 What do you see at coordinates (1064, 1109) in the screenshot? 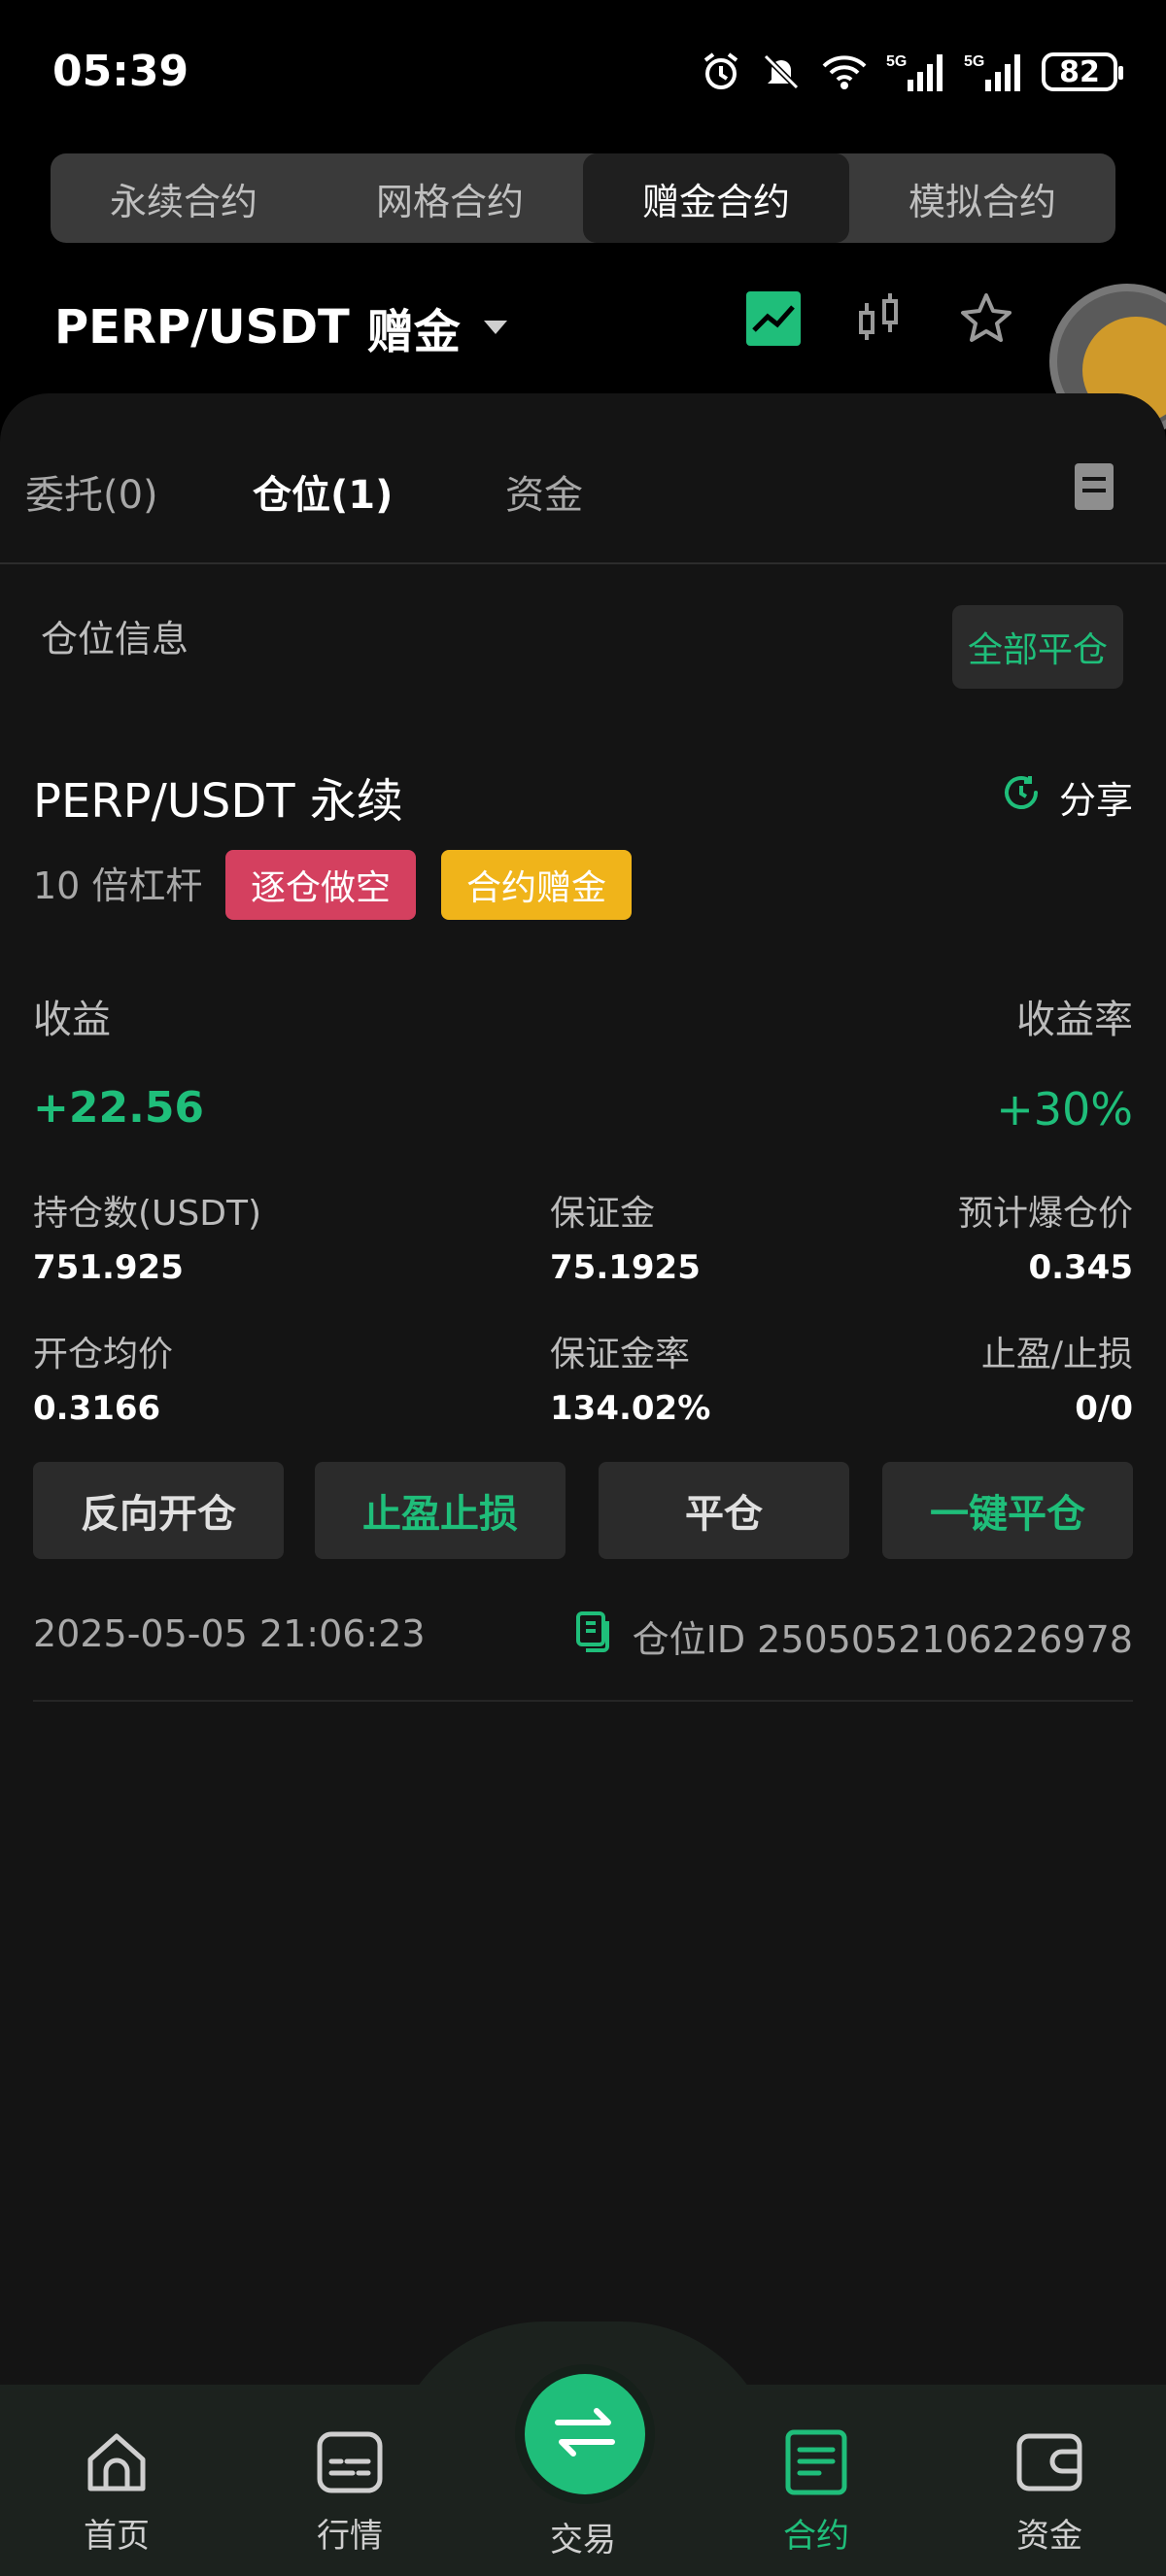
I see `pnl-rate-value: +30%` at bounding box center [1064, 1109].